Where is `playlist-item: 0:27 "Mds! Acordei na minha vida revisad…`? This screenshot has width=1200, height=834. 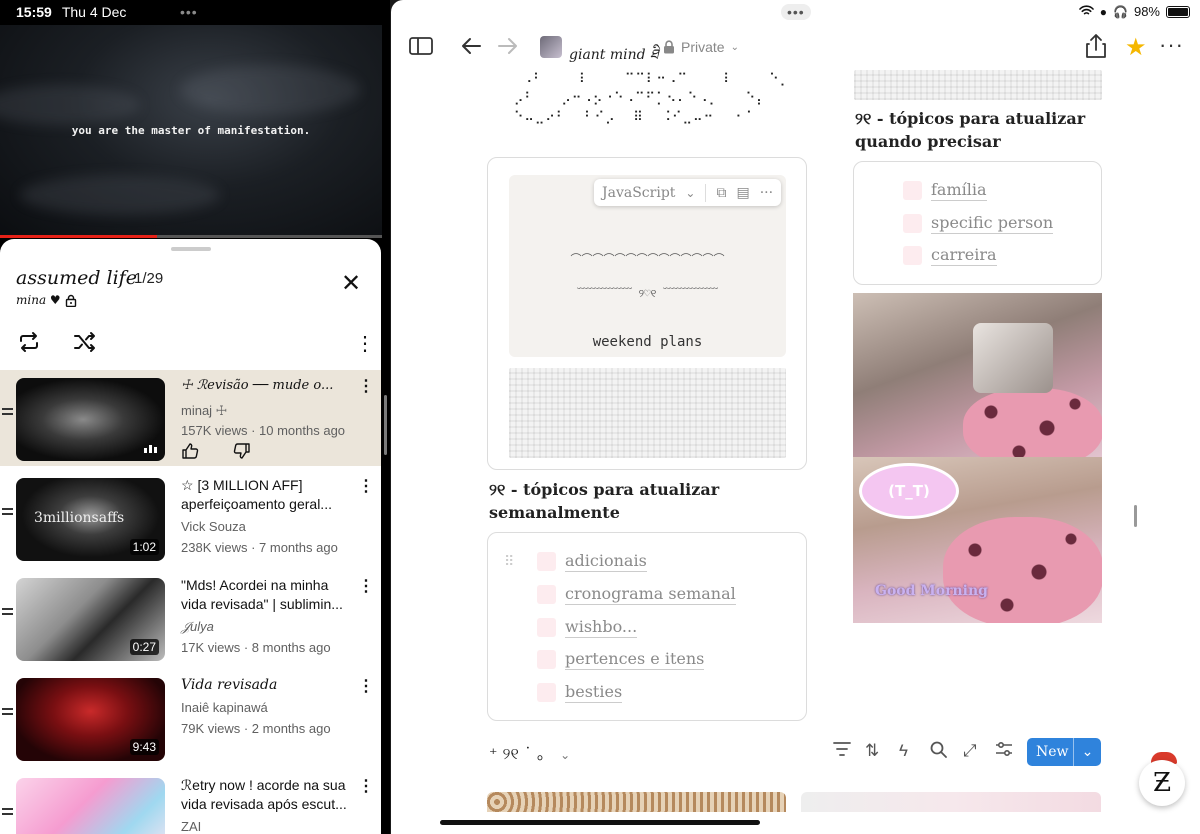 playlist-item: 0:27 "Mds! Acordei na minha vida revisad… is located at coordinates (190, 618).